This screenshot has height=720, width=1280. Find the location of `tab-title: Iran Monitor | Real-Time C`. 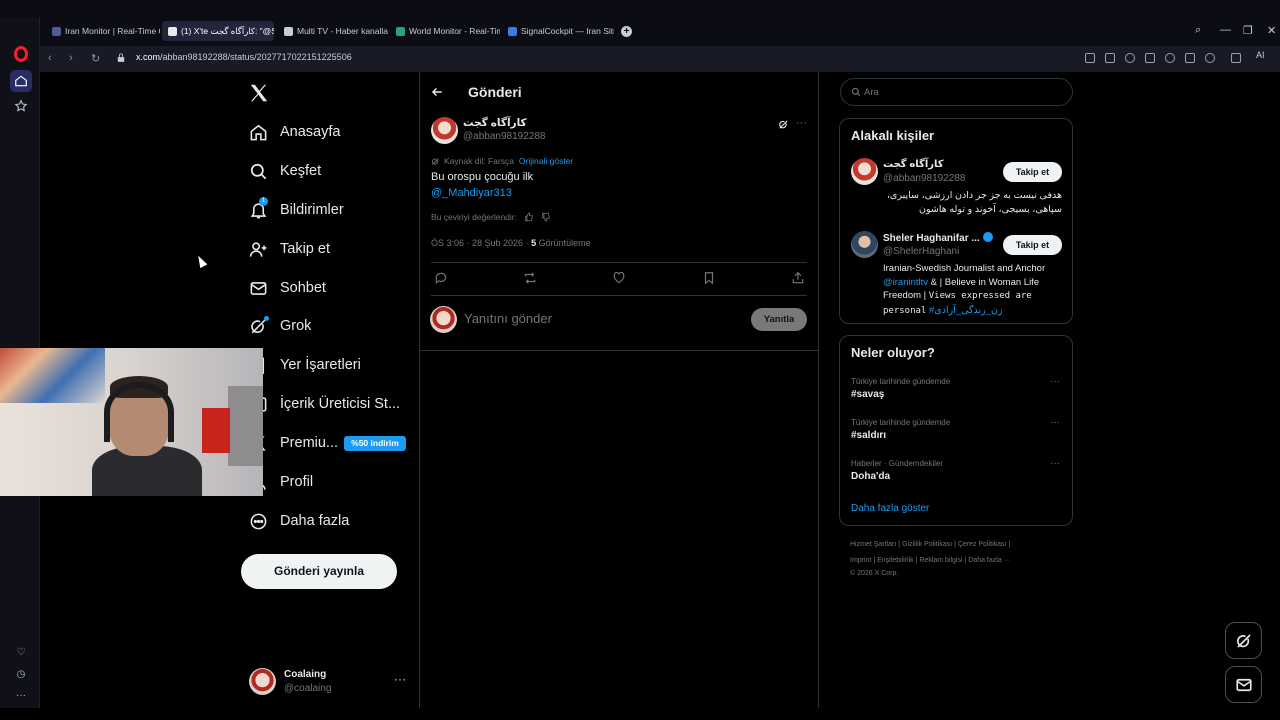

tab-title: Iran Monitor | Real-Time C is located at coordinates (112, 31).